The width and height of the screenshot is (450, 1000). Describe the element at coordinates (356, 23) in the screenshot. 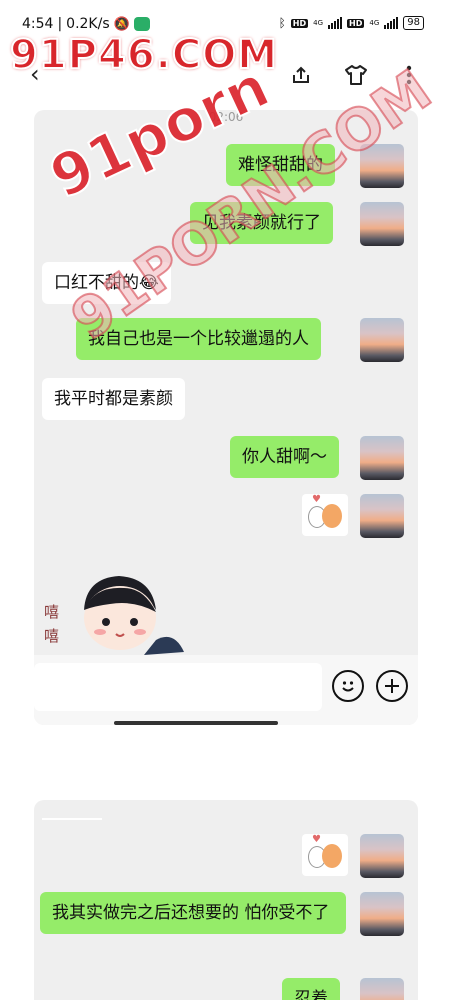

I see `hd-badge-2: HD` at that location.